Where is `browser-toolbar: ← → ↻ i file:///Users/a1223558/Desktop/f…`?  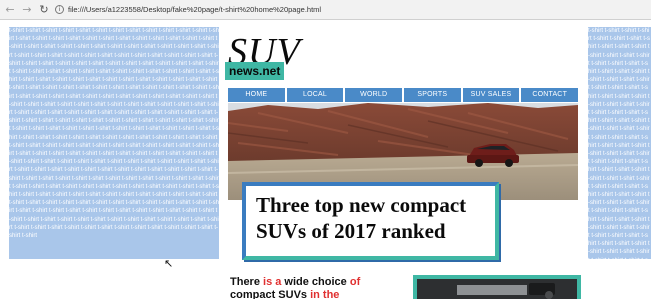 browser-toolbar: ← → ↻ i file:///Users/a1223558/Desktop/f… is located at coordinates (325, 10).